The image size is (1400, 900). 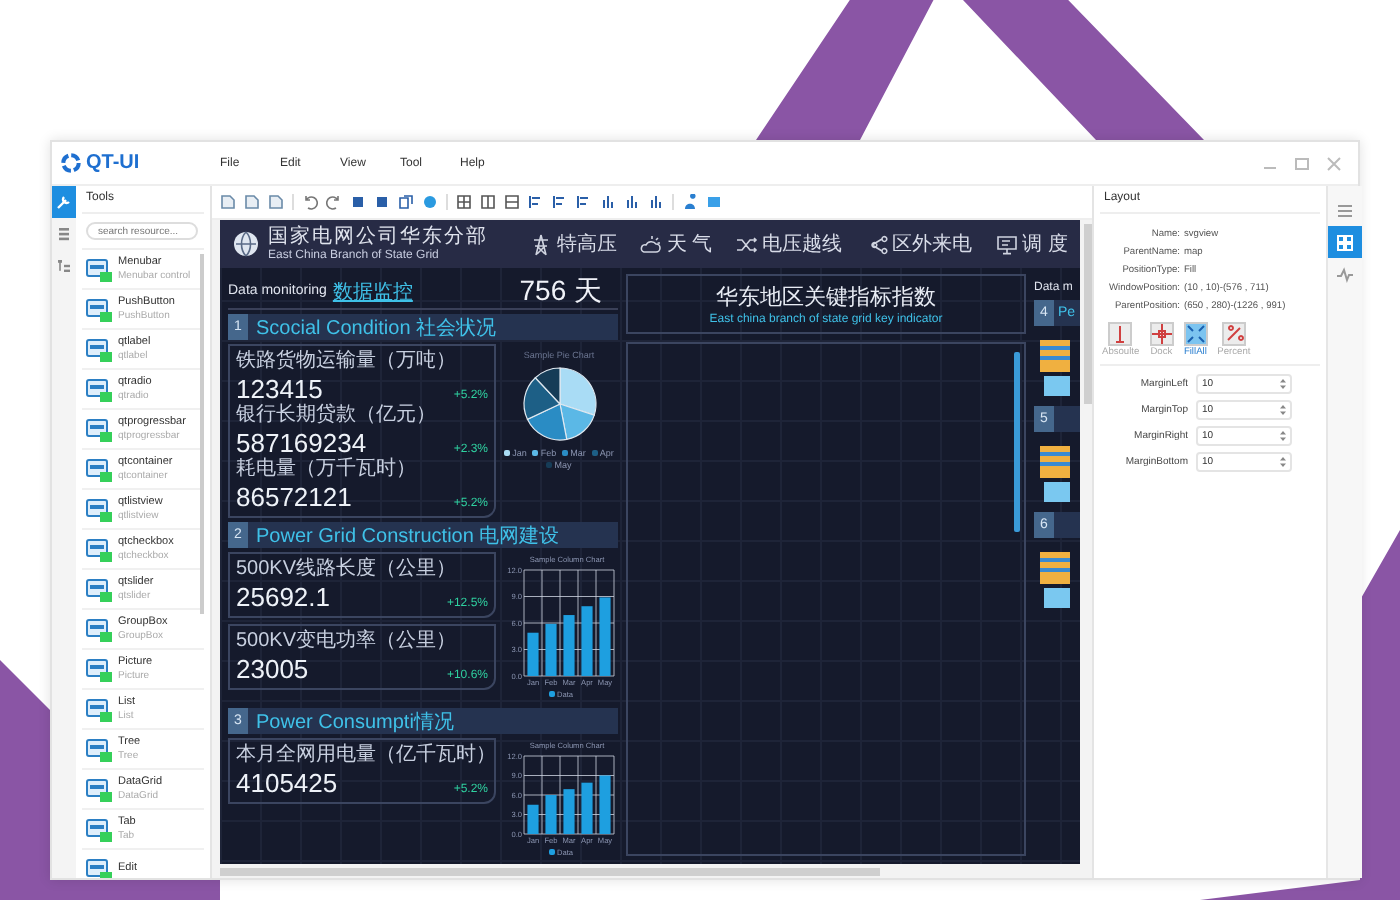 What do you see at coordinates (279, 389) in the screenshot?
I see `stat-value: 123415` at bounding box center [279, 389].